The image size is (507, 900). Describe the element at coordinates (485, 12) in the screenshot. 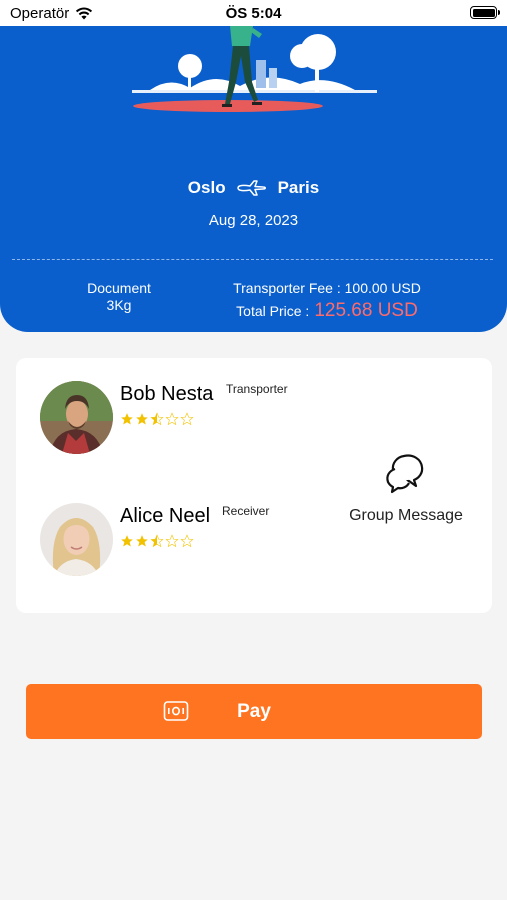

I see `battery-icon` at that location.